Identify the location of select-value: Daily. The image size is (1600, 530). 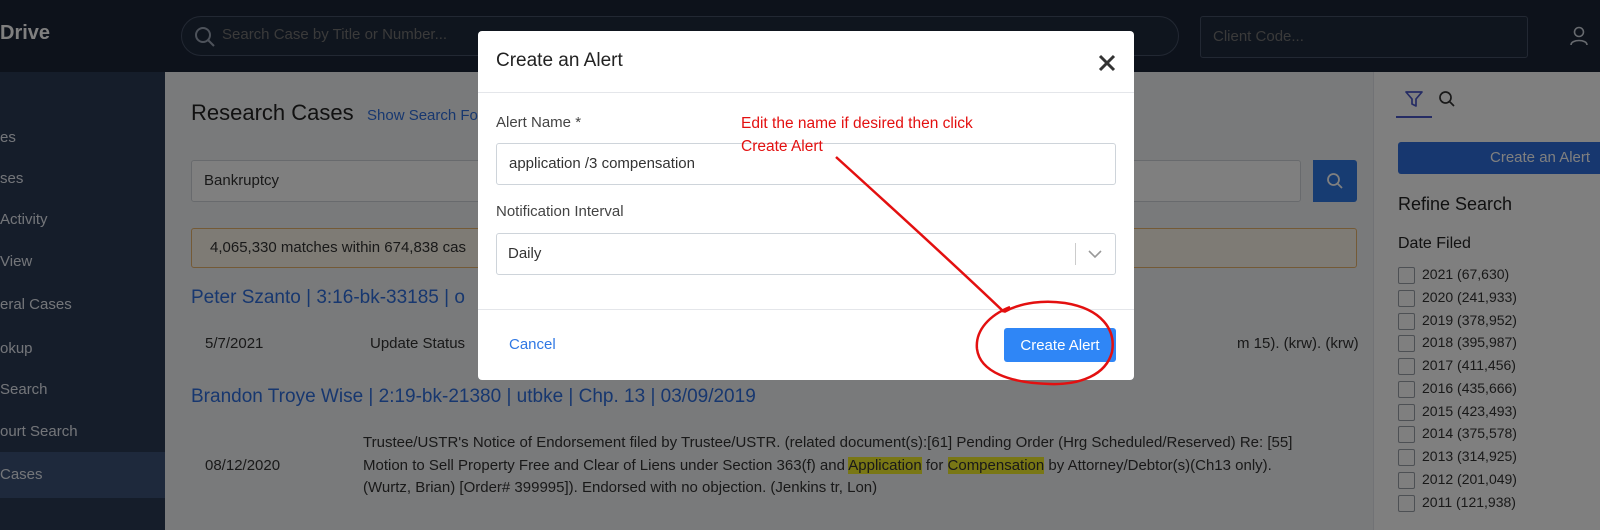
(525, 253).